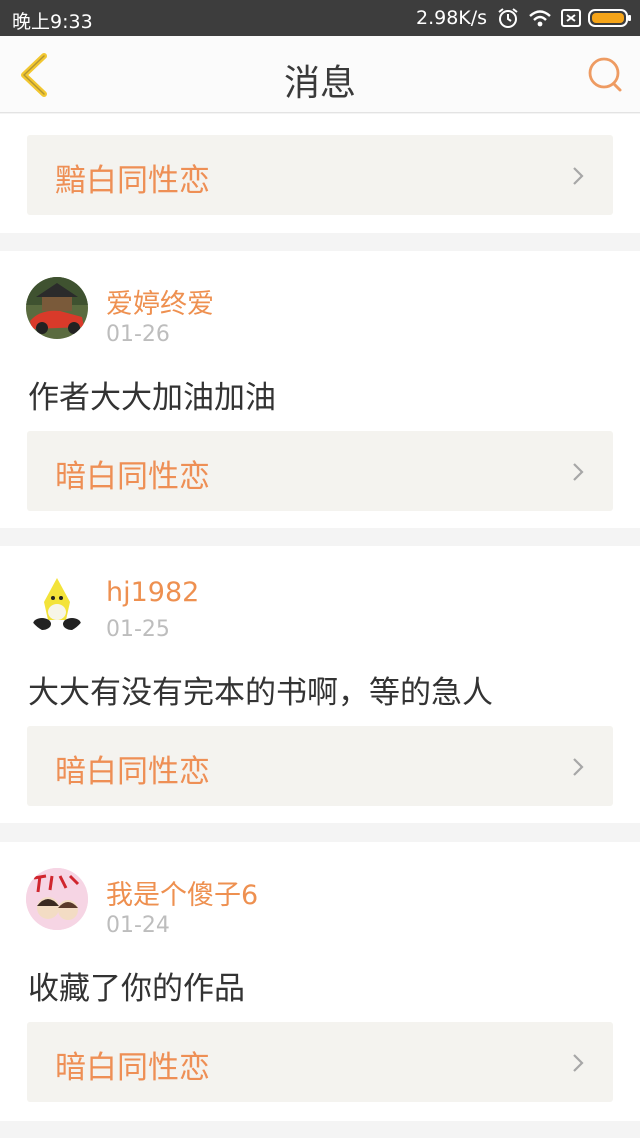 The image size is (640, 1138). Describe the element at coordinates (260, 693) in the screenshot. I see `message-text: 大大有没有完本的书啊，等的急人` at that location.